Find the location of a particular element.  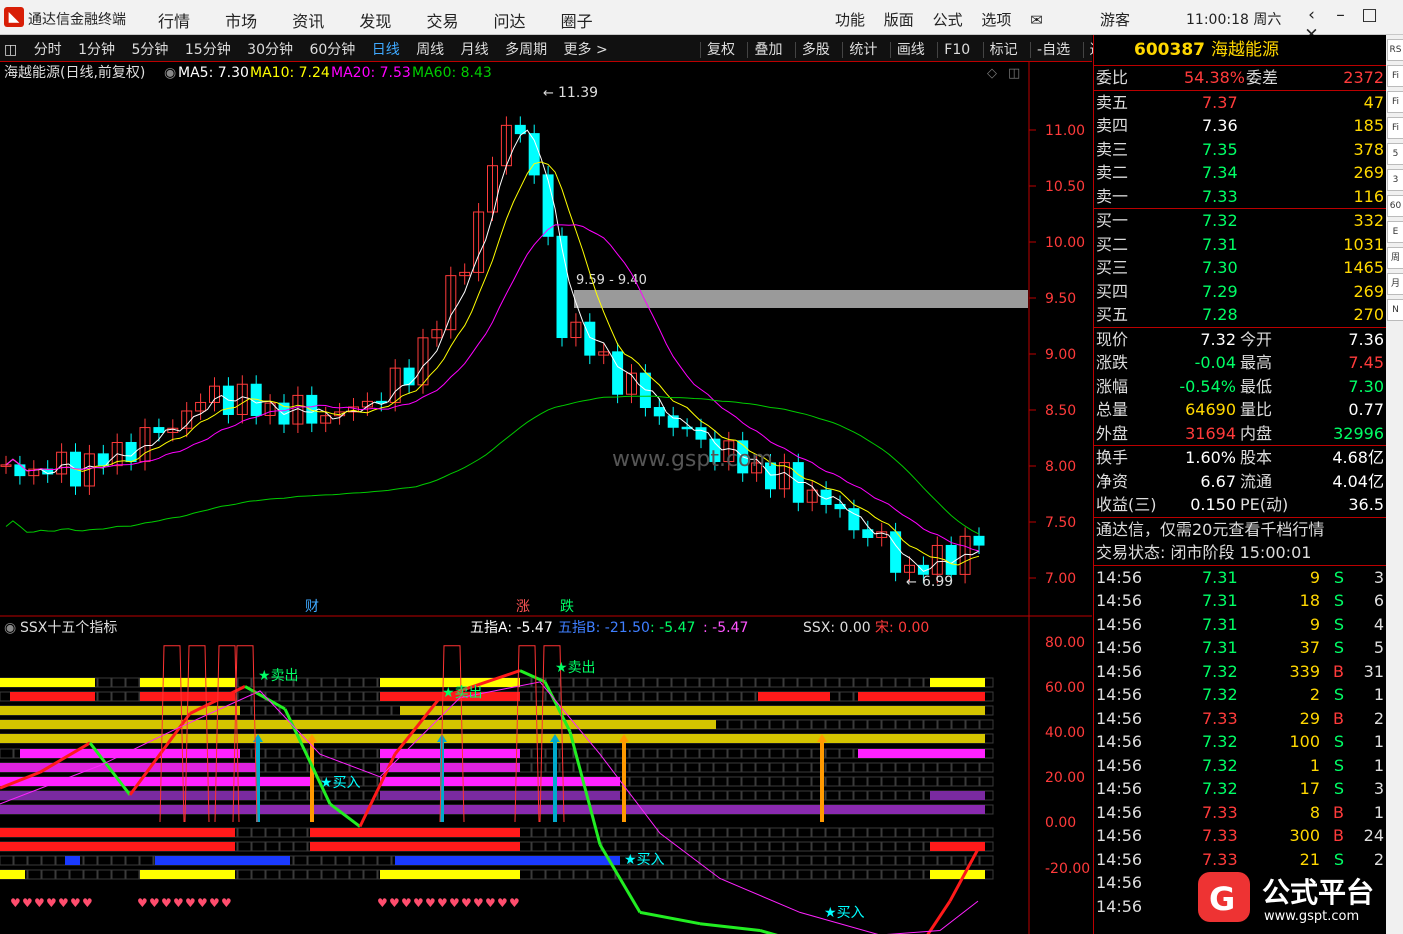

ask-row: 卖二 7.34 269 is located at coordinates (1240, 172).